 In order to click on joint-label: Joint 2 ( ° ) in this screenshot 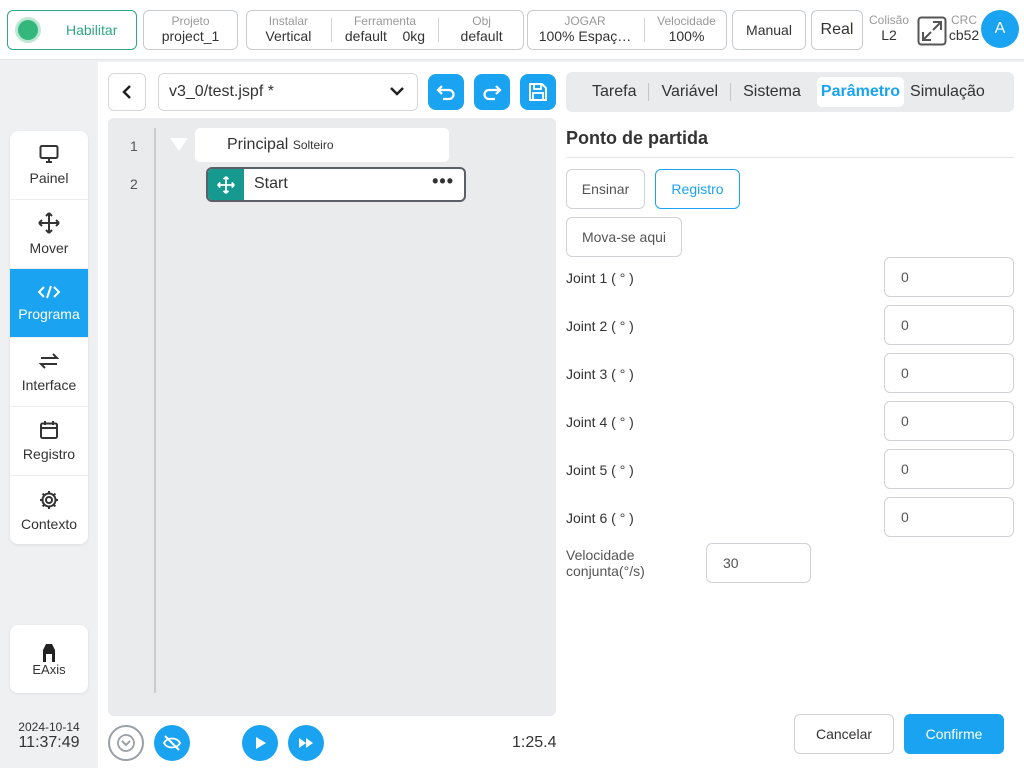, I will do `click(600, 326)`.